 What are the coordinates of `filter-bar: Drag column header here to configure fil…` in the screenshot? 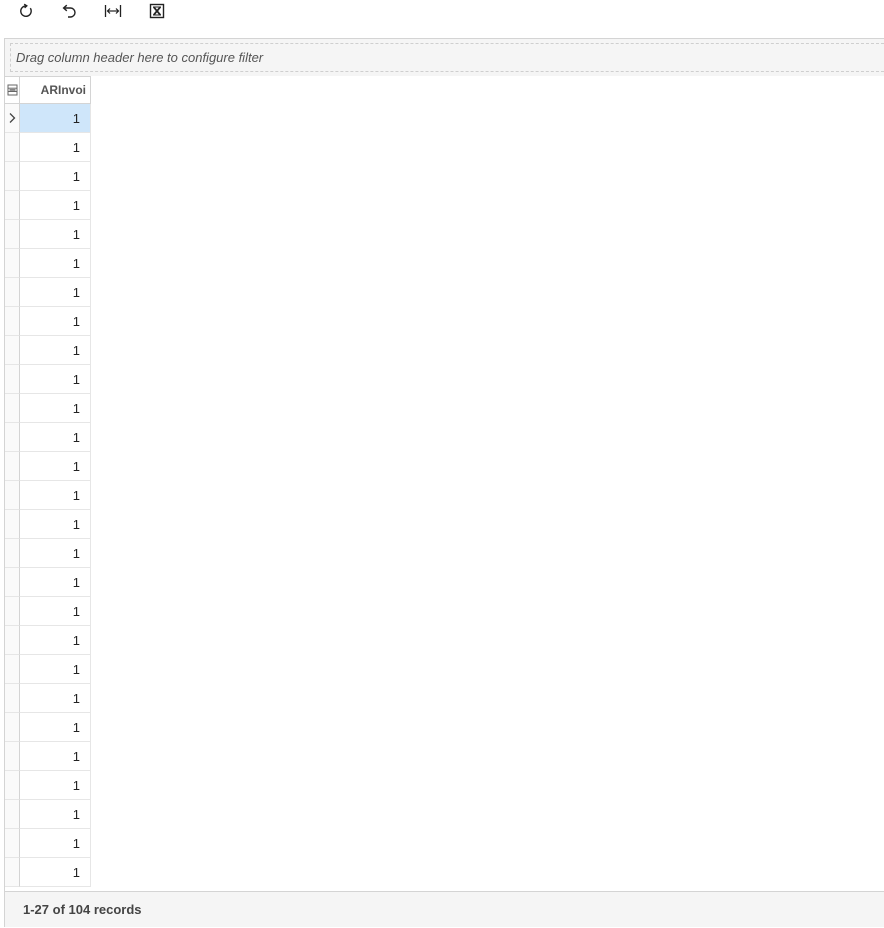 It's located at (444, 57).